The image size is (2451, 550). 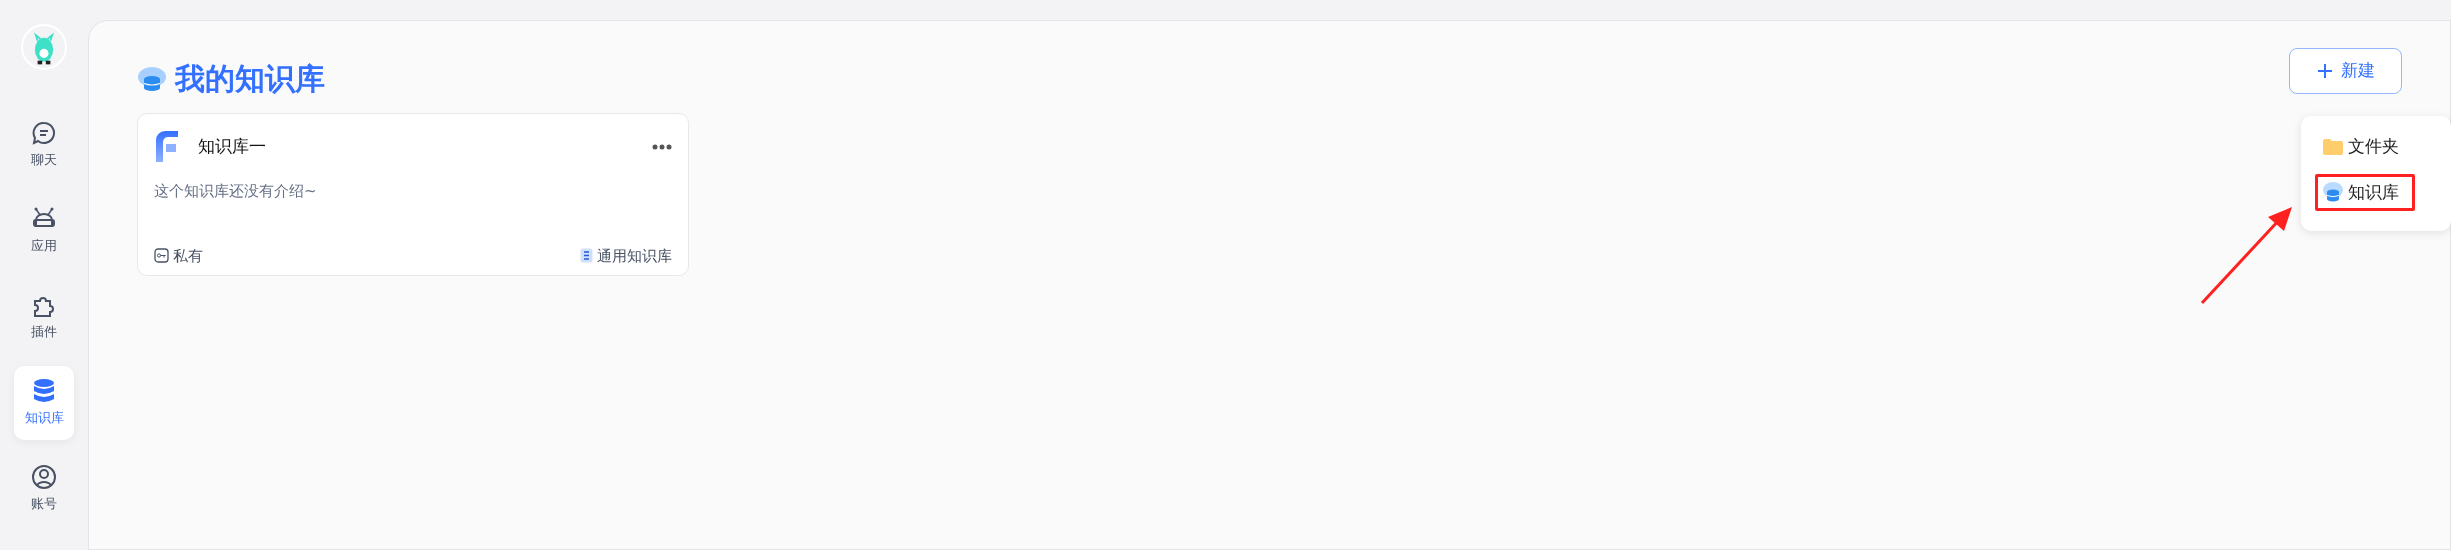 I want to click on menu-item: 文件夹, so click(x=2365, y=147).